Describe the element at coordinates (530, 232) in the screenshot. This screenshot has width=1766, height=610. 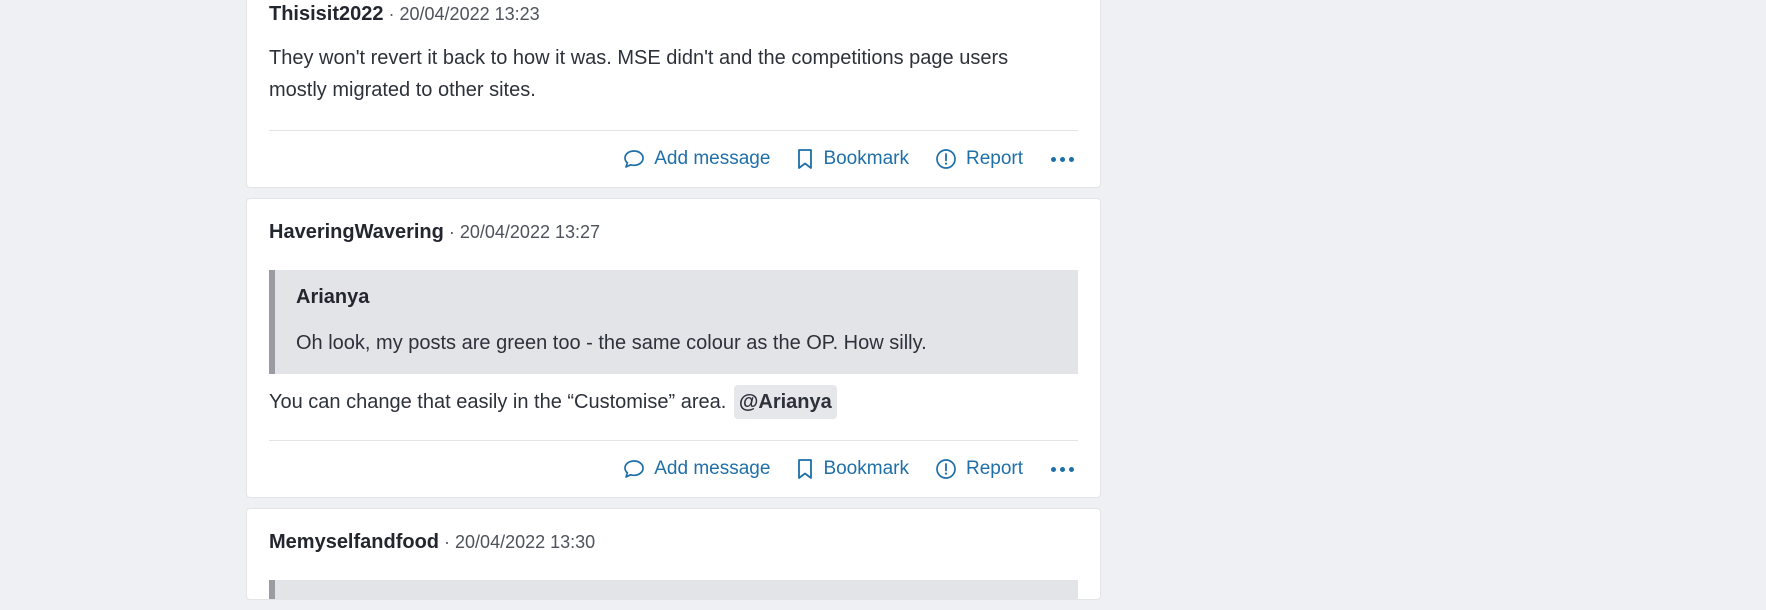
I see `post-timestamp: 20/04/2022 13:27` at that location.